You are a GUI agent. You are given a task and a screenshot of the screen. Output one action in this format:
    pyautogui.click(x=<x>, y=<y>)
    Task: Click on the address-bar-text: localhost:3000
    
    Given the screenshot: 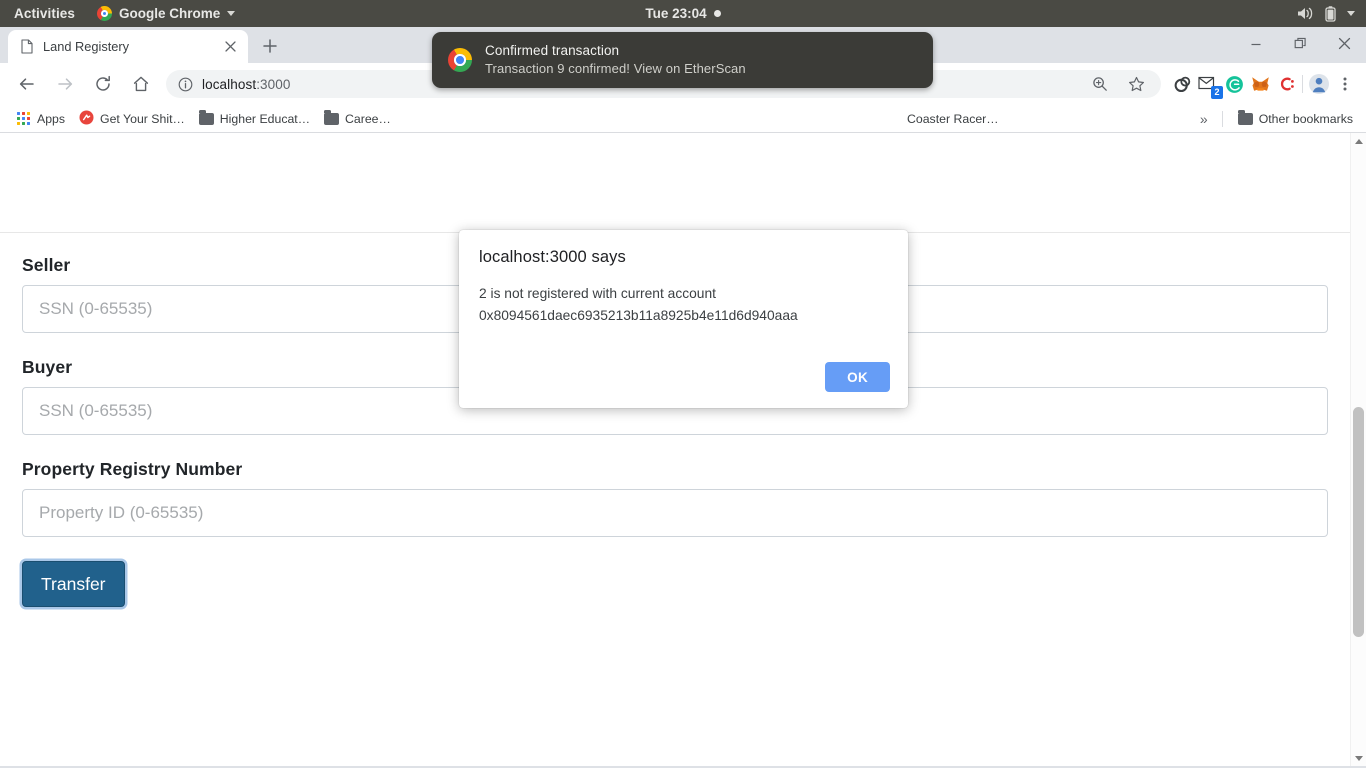 What is the action you would take?
    pyautogui.click(x=246, y=84)
    